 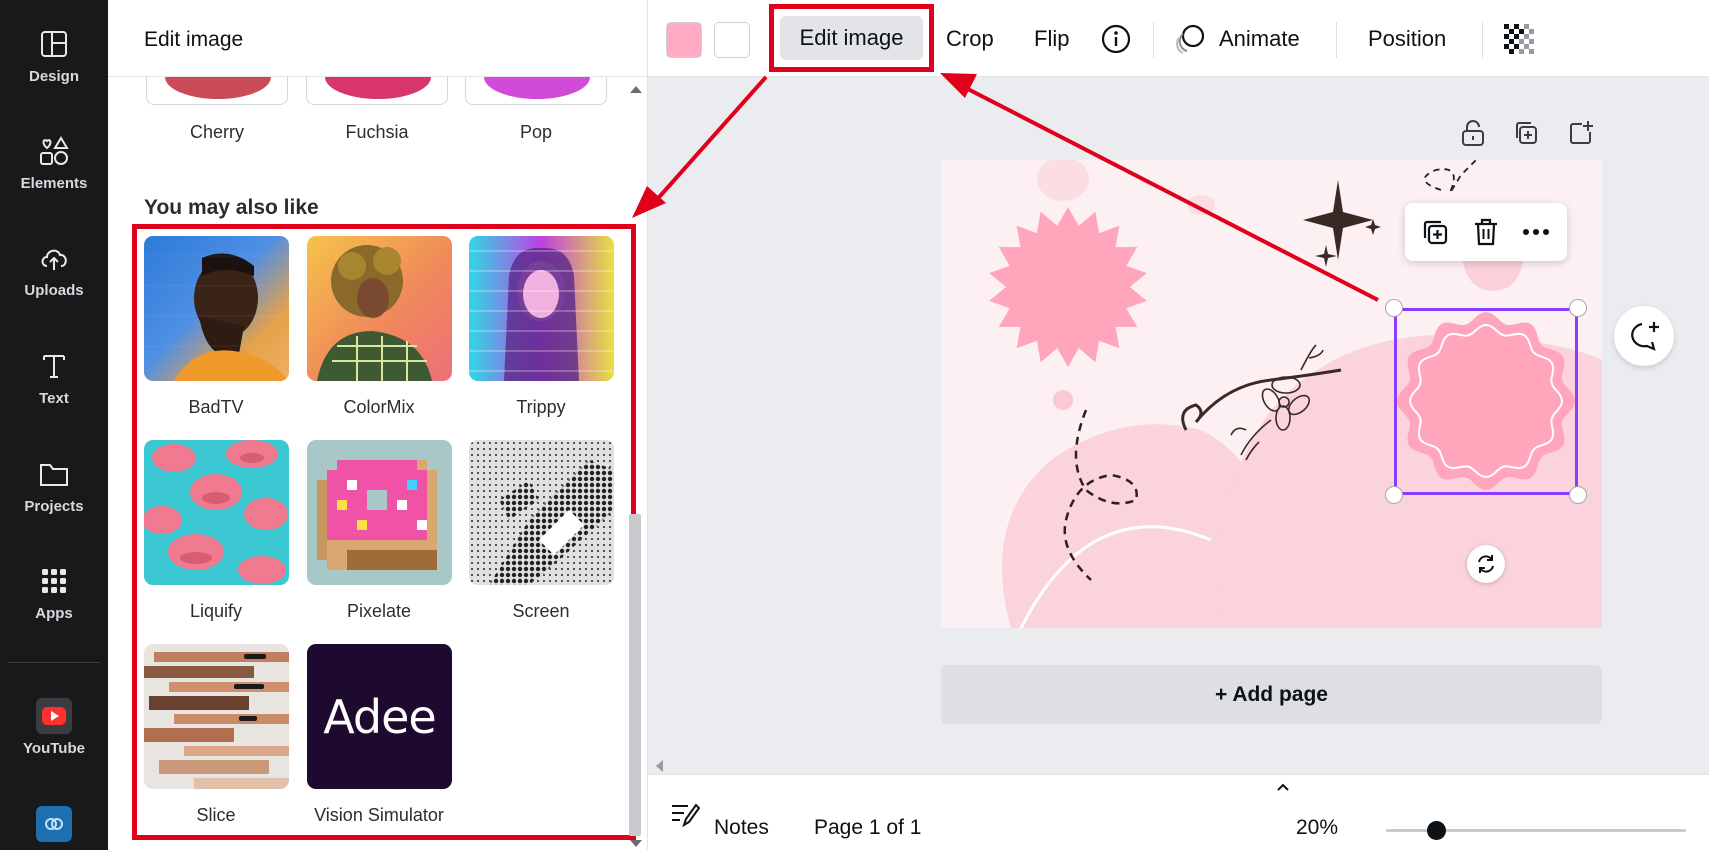 I want to click on rail-item-design: Design, so click(x=54, y=50).